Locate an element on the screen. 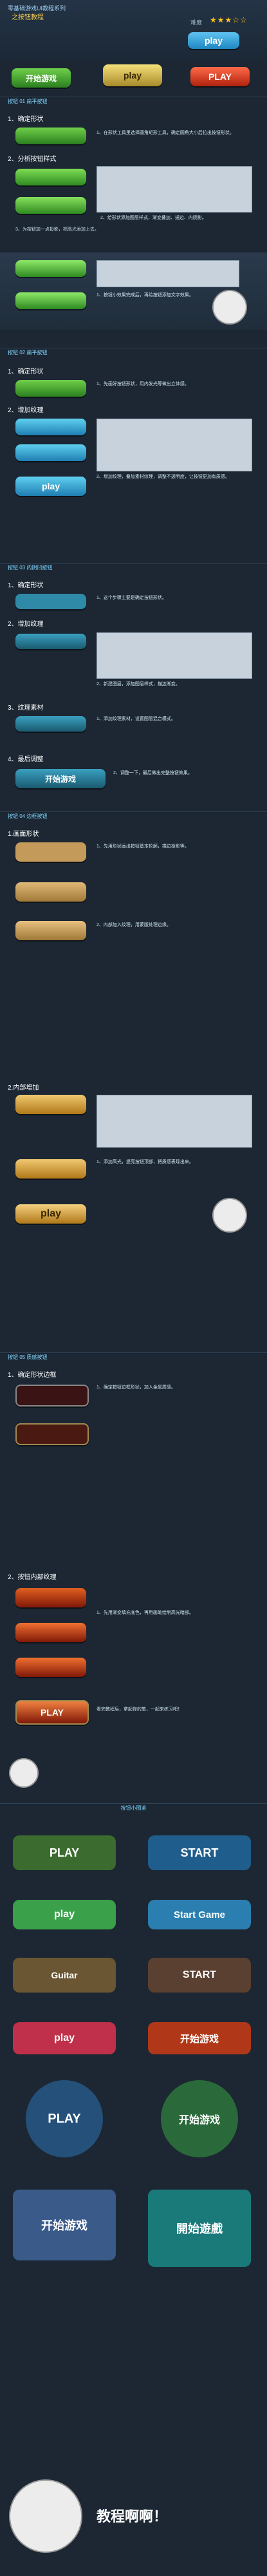 This screenshot has width=267, height=2576. bottom-text: 教程啊啊！ is located at coordinates (132, 2516).